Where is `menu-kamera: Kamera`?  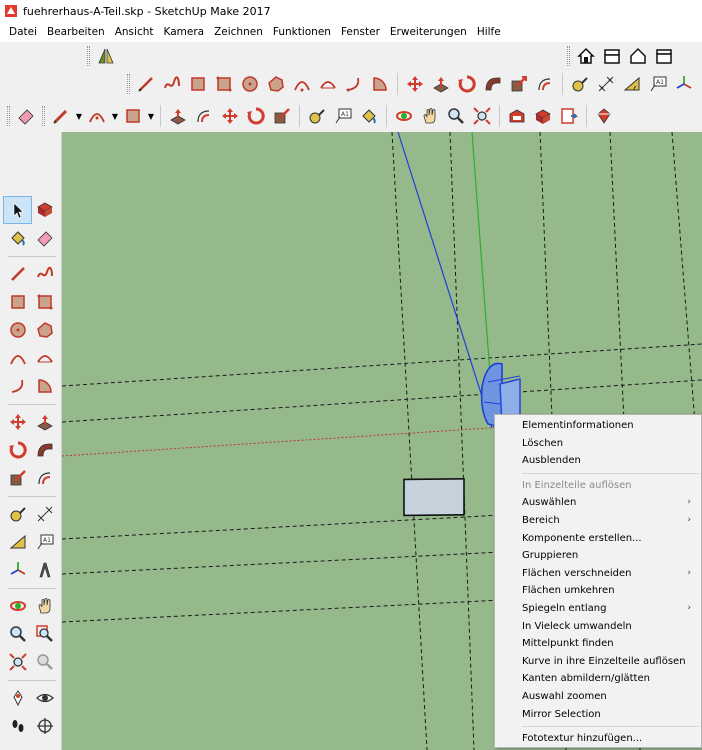 menu-kamera: Kamera is located at coordinates (184, 32).